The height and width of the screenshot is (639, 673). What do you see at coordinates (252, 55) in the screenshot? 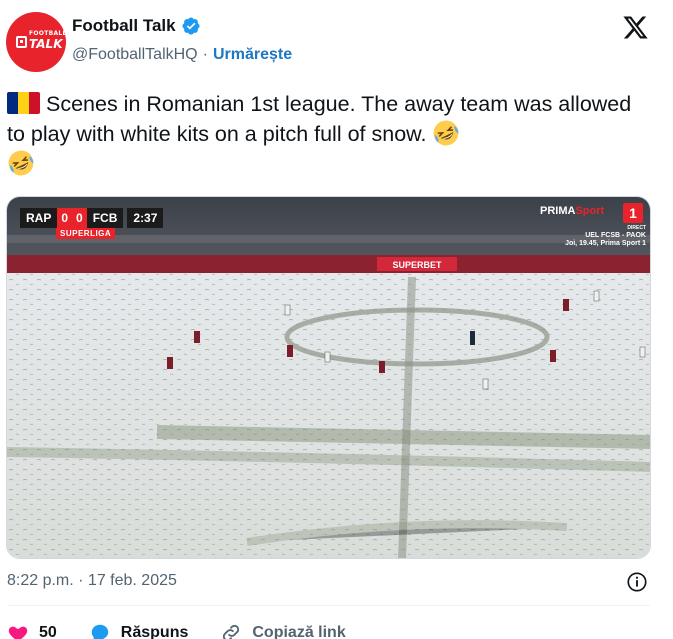
I see `follow-button: Urmărește` at bounding box center [252, 55].